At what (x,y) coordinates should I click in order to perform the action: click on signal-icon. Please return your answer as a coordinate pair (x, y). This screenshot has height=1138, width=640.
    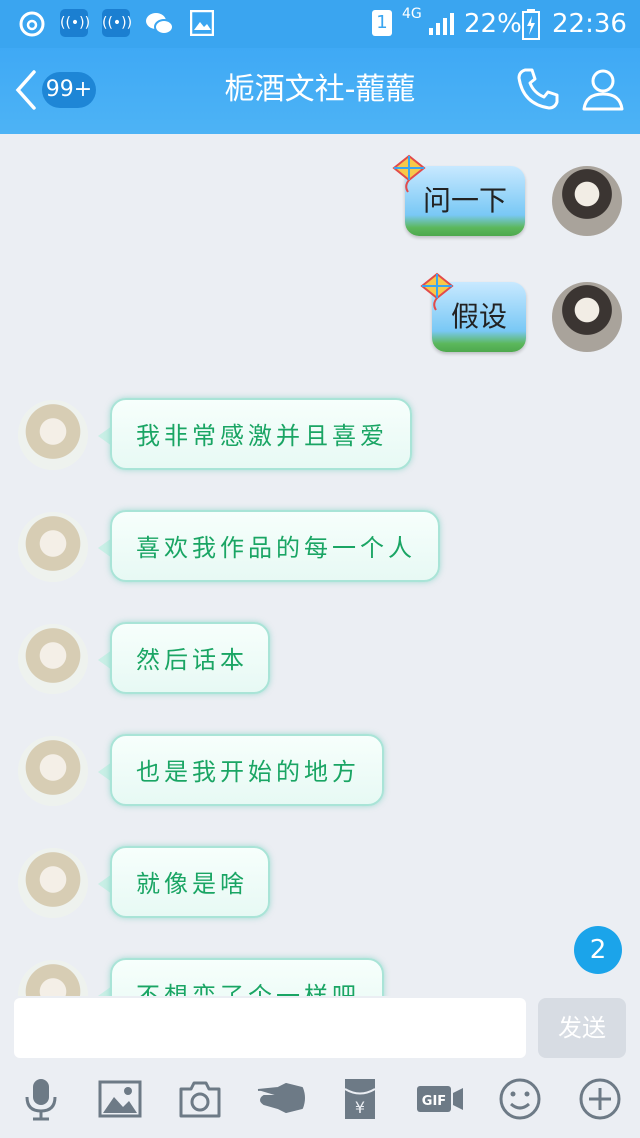
    Looking at the image, I should click on (441, 24).